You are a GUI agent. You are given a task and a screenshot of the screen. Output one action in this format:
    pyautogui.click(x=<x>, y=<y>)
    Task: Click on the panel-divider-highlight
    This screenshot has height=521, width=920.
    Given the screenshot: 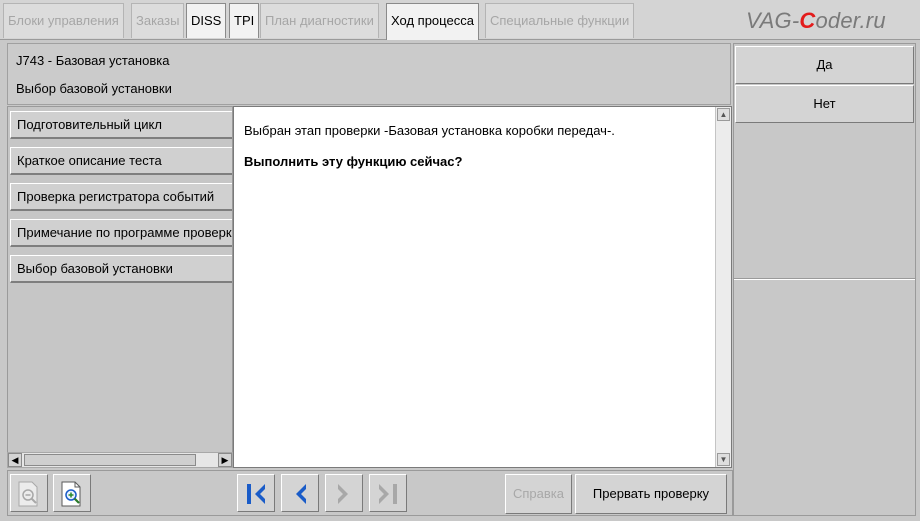 What is the action you would take?
    pyautogui.click(x=824, y=279)
    